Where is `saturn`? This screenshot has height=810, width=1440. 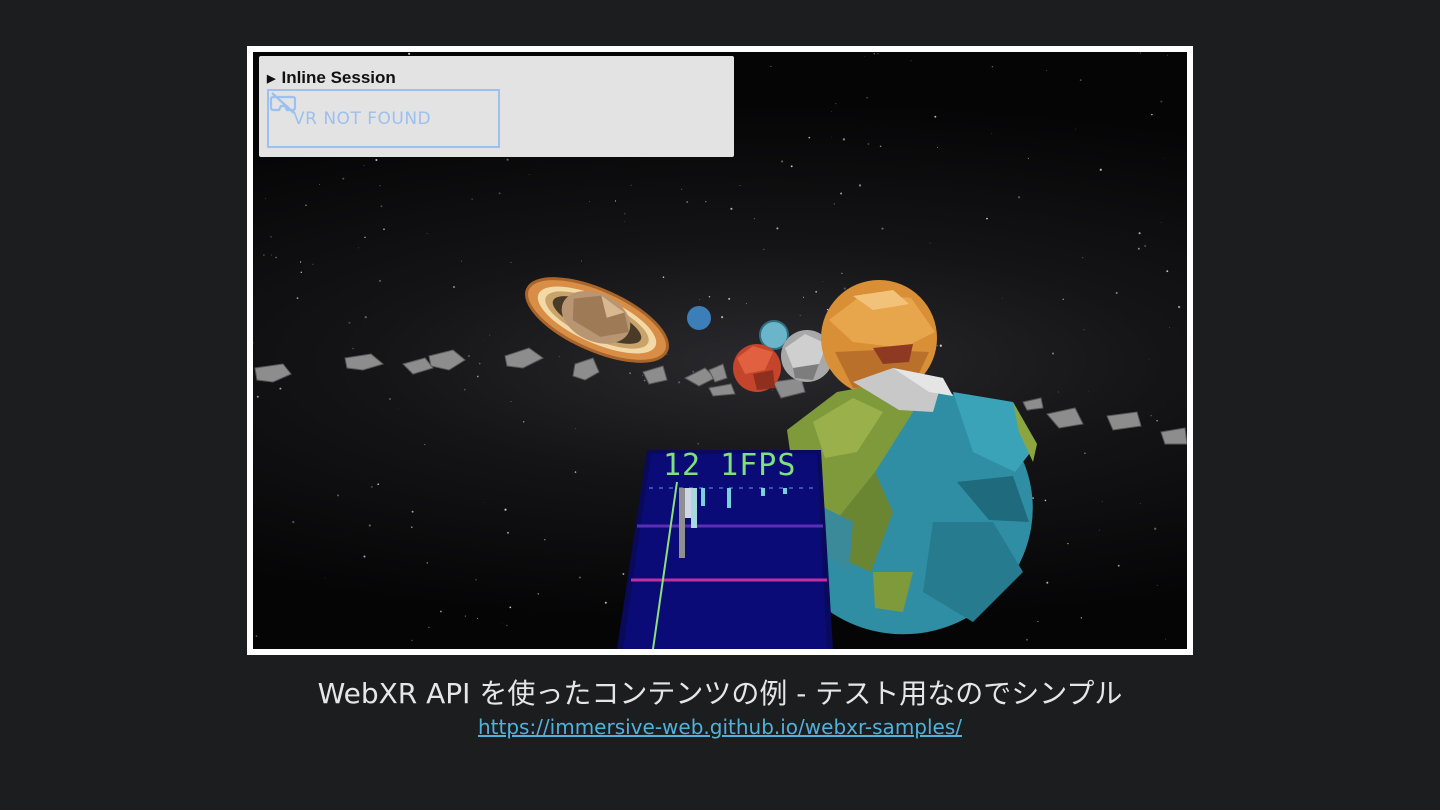 saturn is located at coordinates (597, 320).